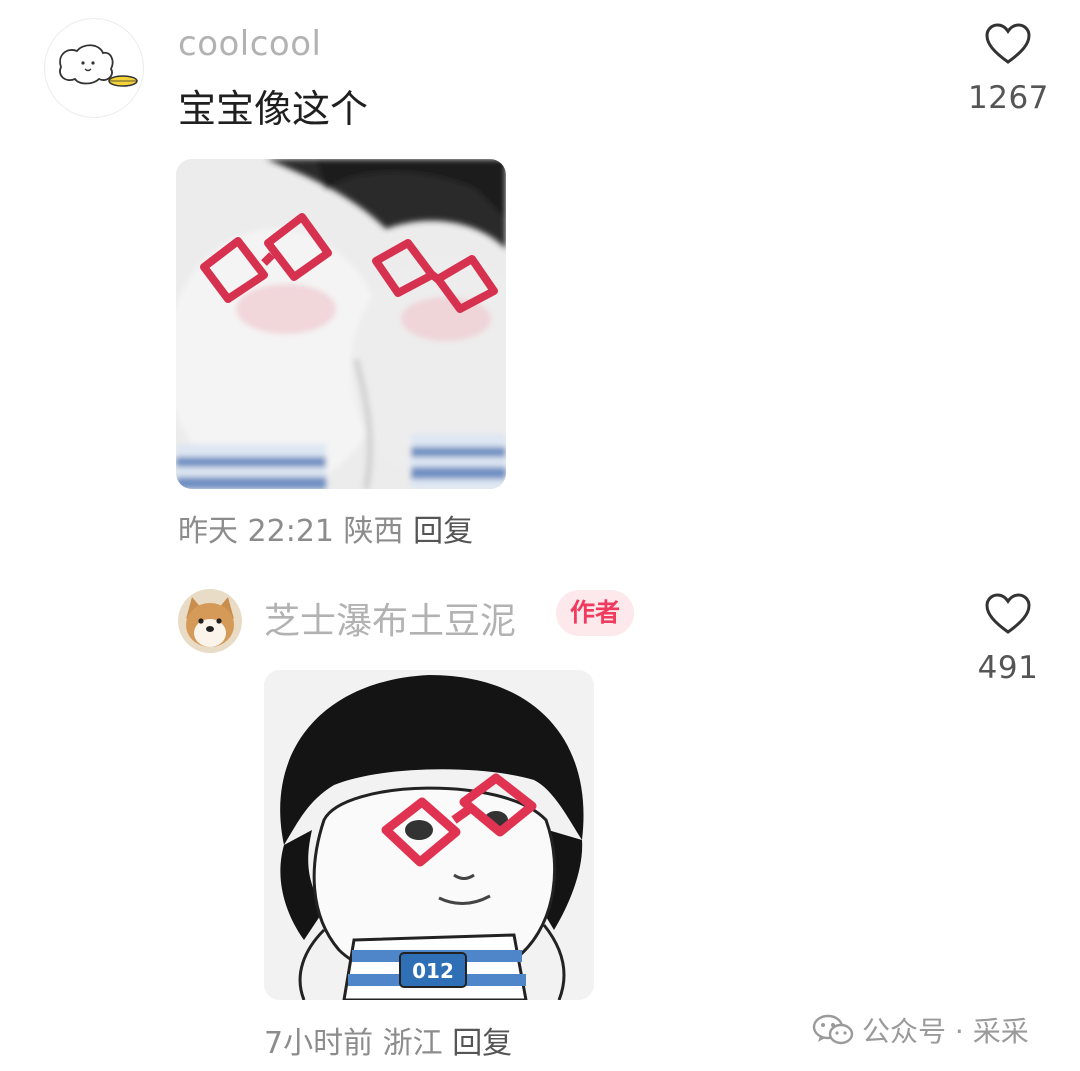  I want to click on comment-time: 昨天 22:21, so click(256, 531).